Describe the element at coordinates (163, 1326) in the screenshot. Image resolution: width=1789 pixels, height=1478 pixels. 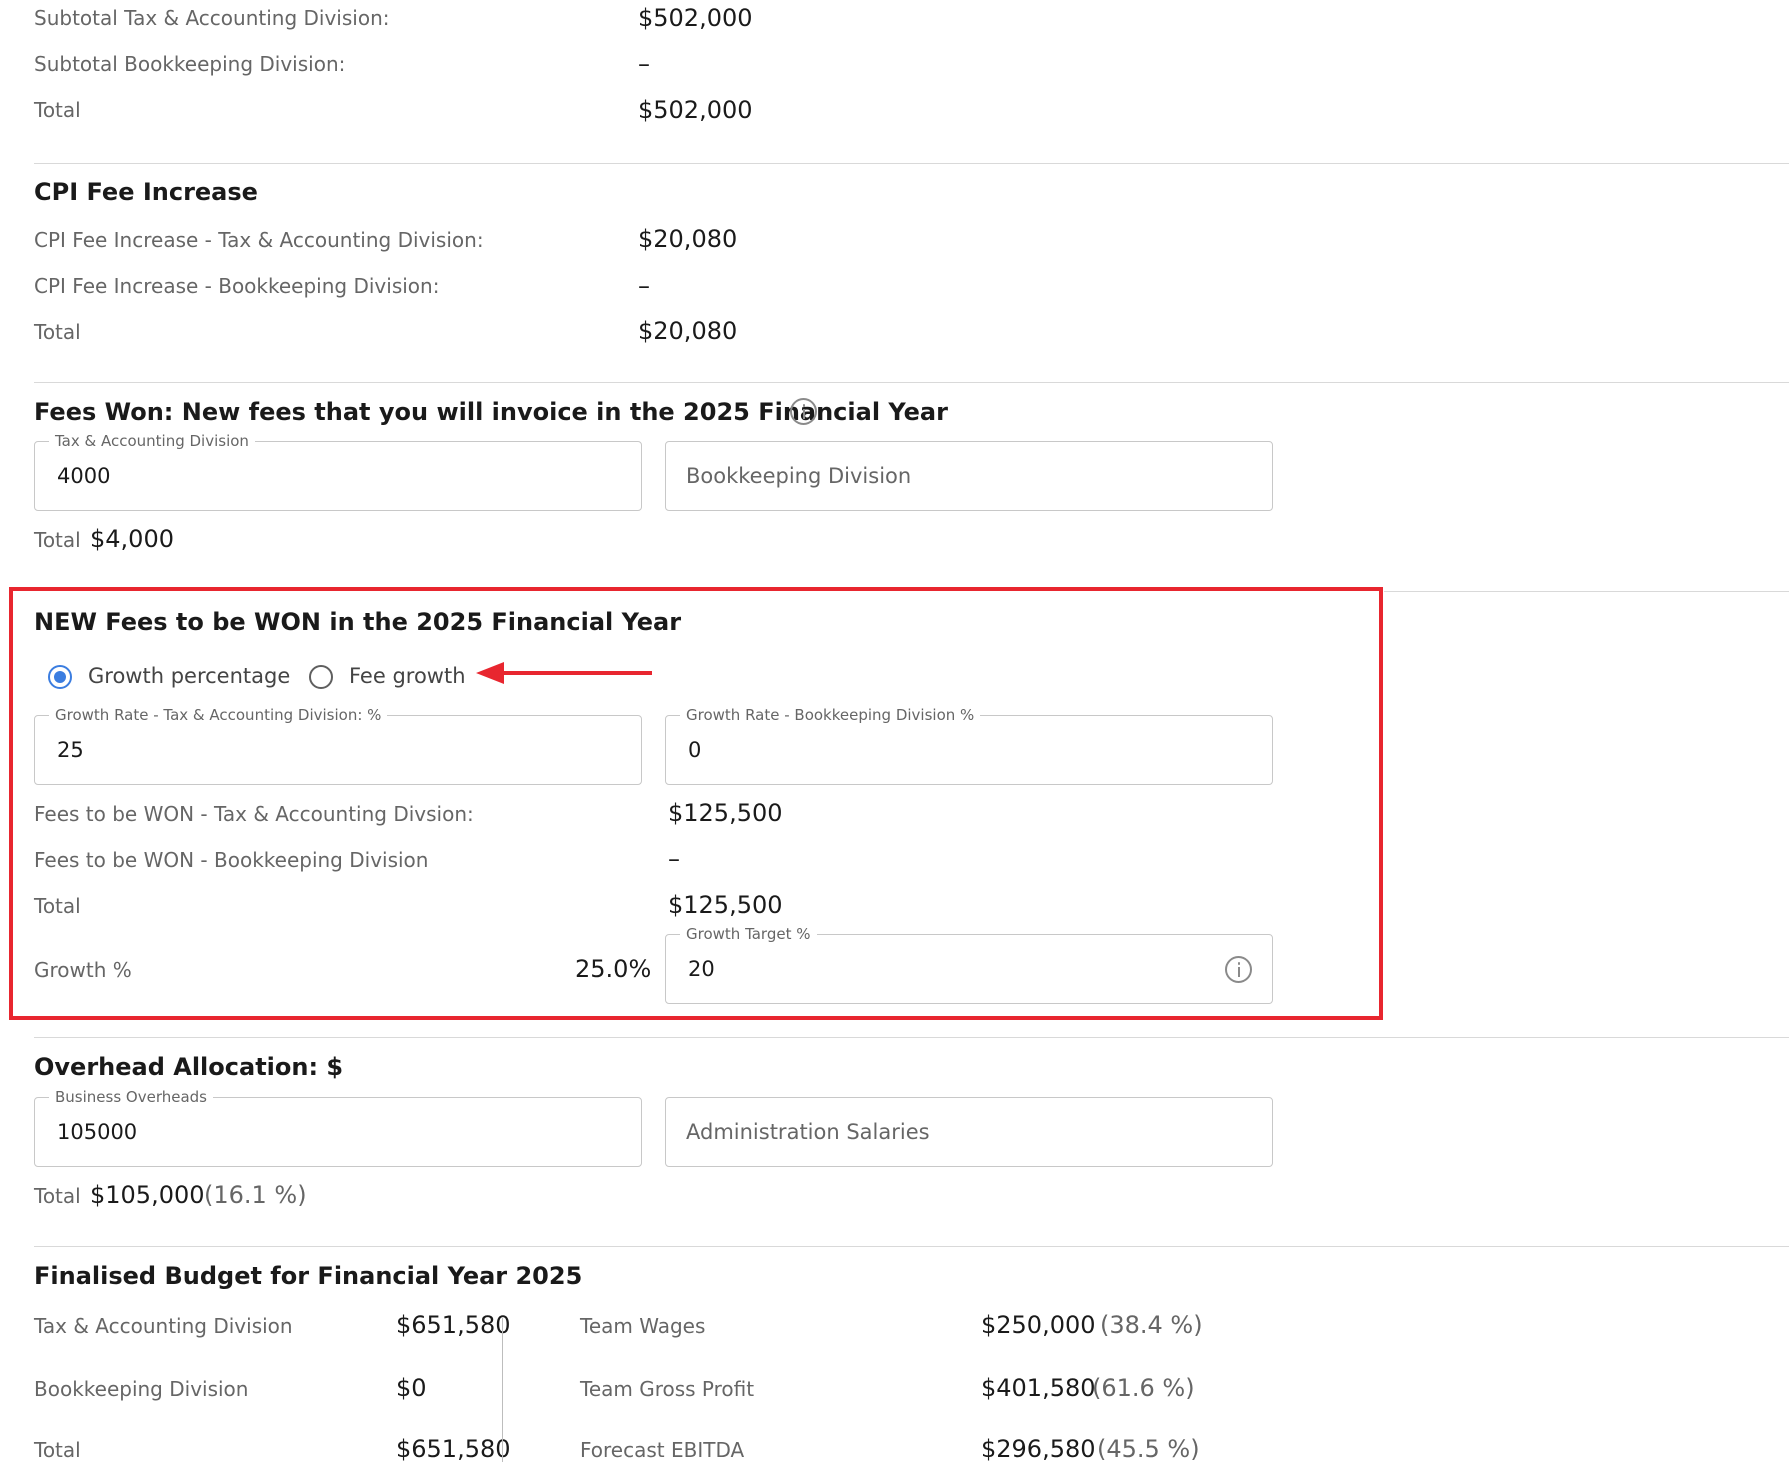
I see `budget-tax-label: Tax & Accounting Division` at that location.